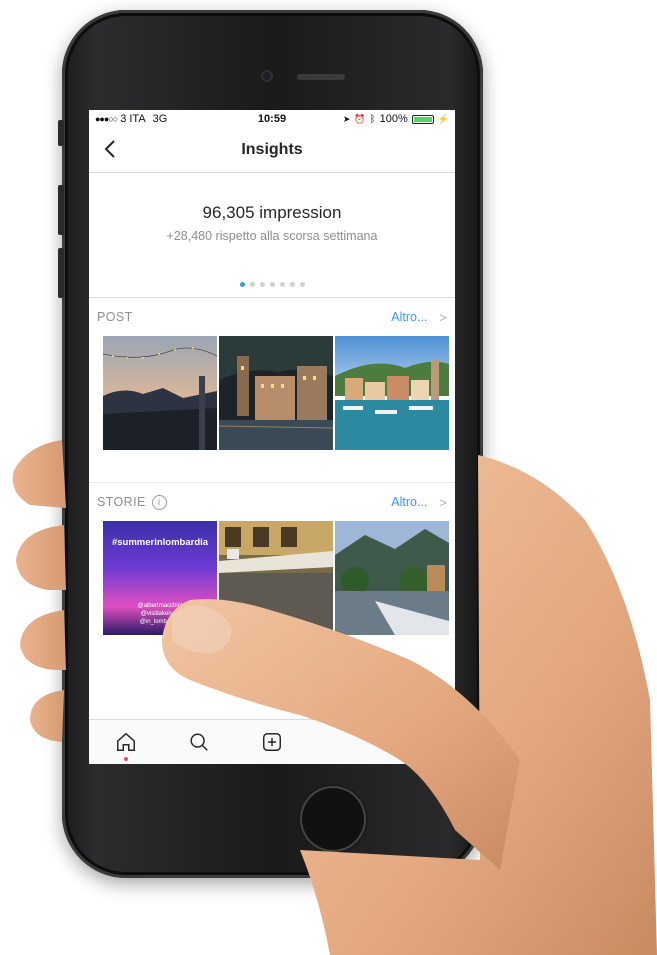  I want to click on front-camera, so click(267, 76).